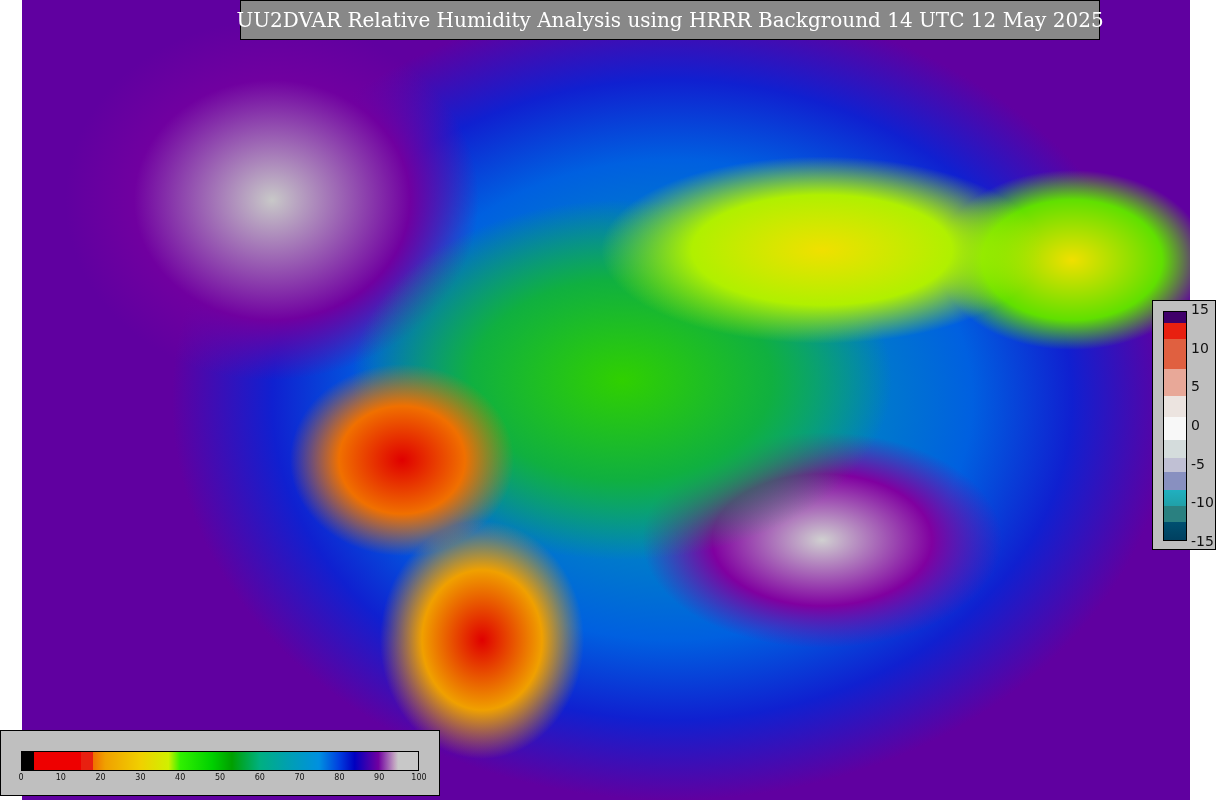 This screenshot has height=800, width=1216. I want to click on tick-label: -5, so click(1198, 463).